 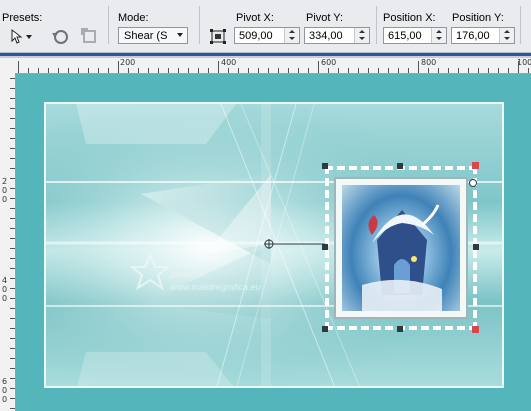 What do you see at coordinates (325, 166) in the screenshot?
I see `transform-handle-top-left` at bounding box center [325, 166].